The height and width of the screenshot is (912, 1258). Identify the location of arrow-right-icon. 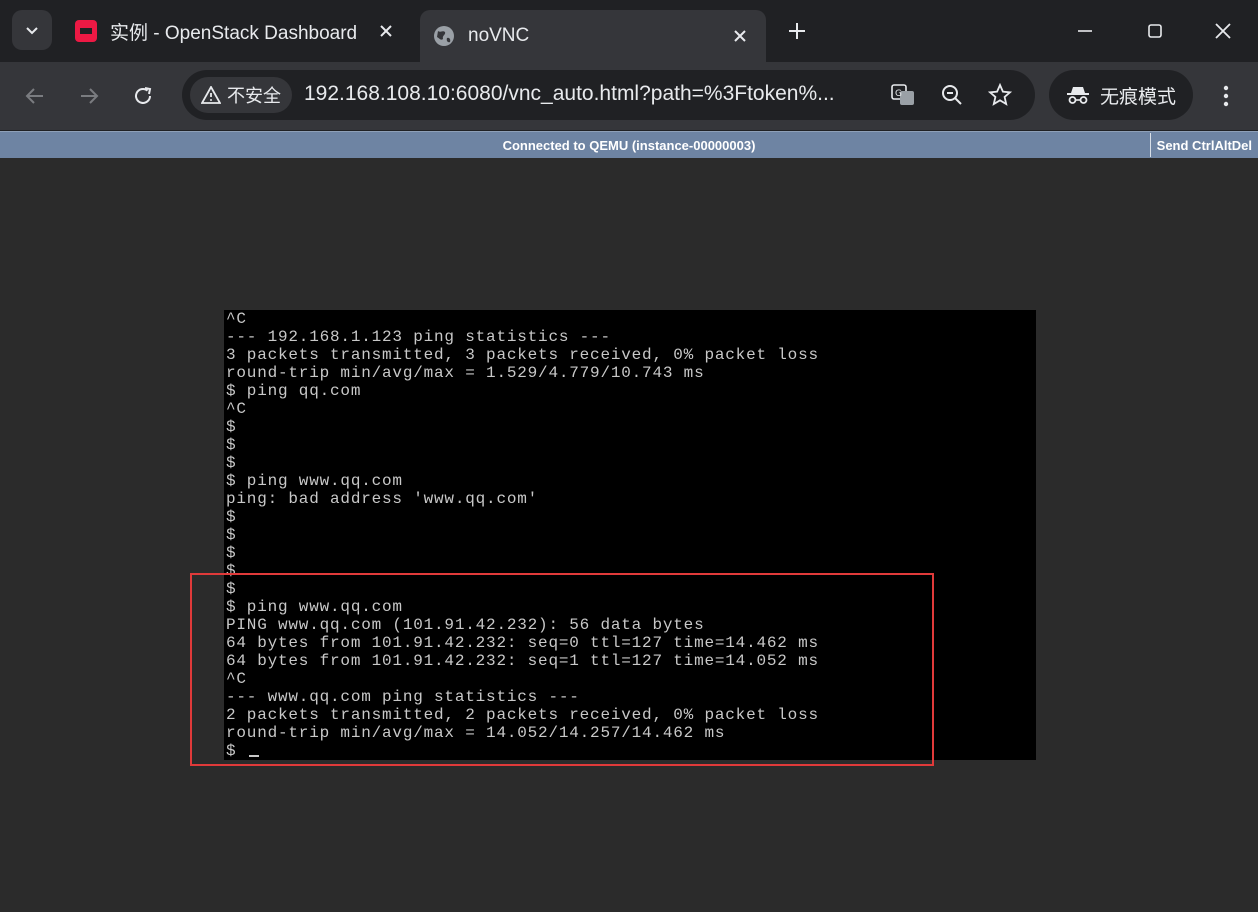
(90, 96).